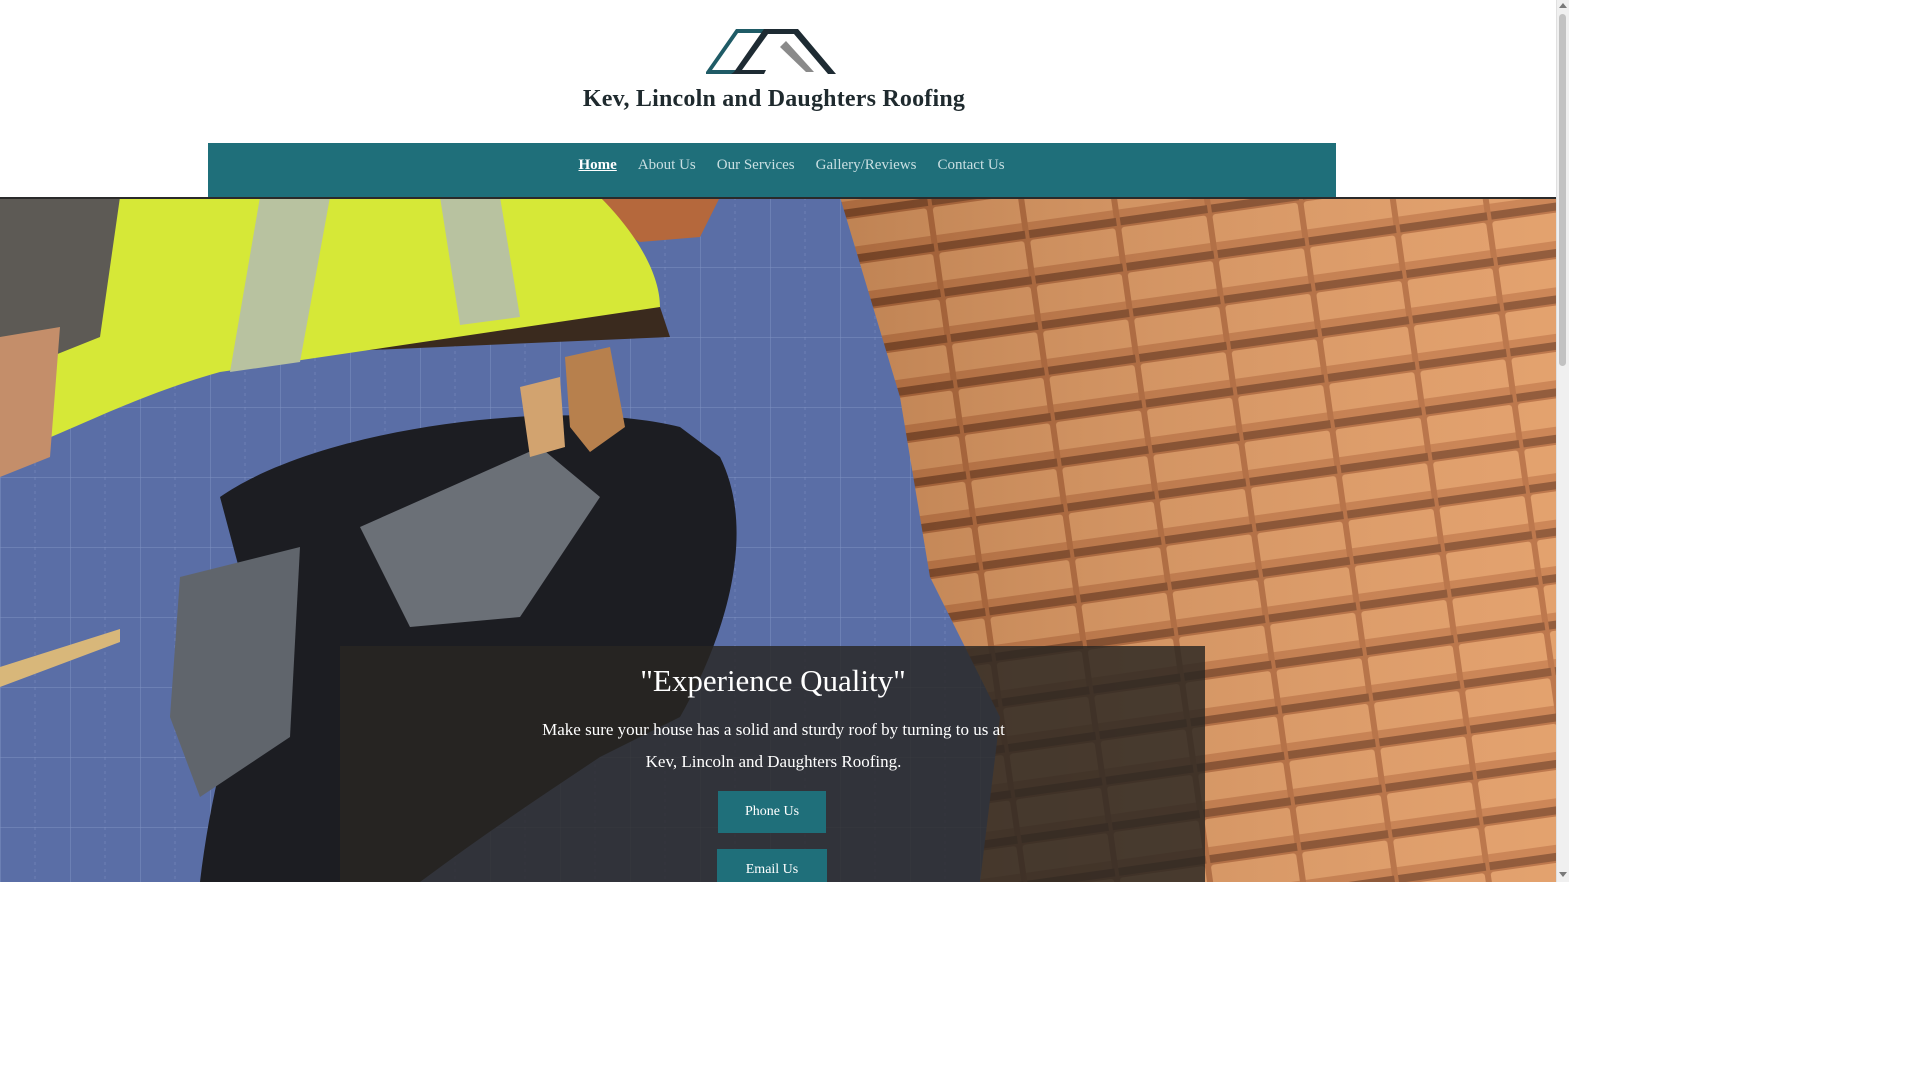 This screenshot has height=1080, width=1920. Describe the element at coordinates (1563, 874) in the screenshot. I see `scroll-down-arrow-icon` at that location.